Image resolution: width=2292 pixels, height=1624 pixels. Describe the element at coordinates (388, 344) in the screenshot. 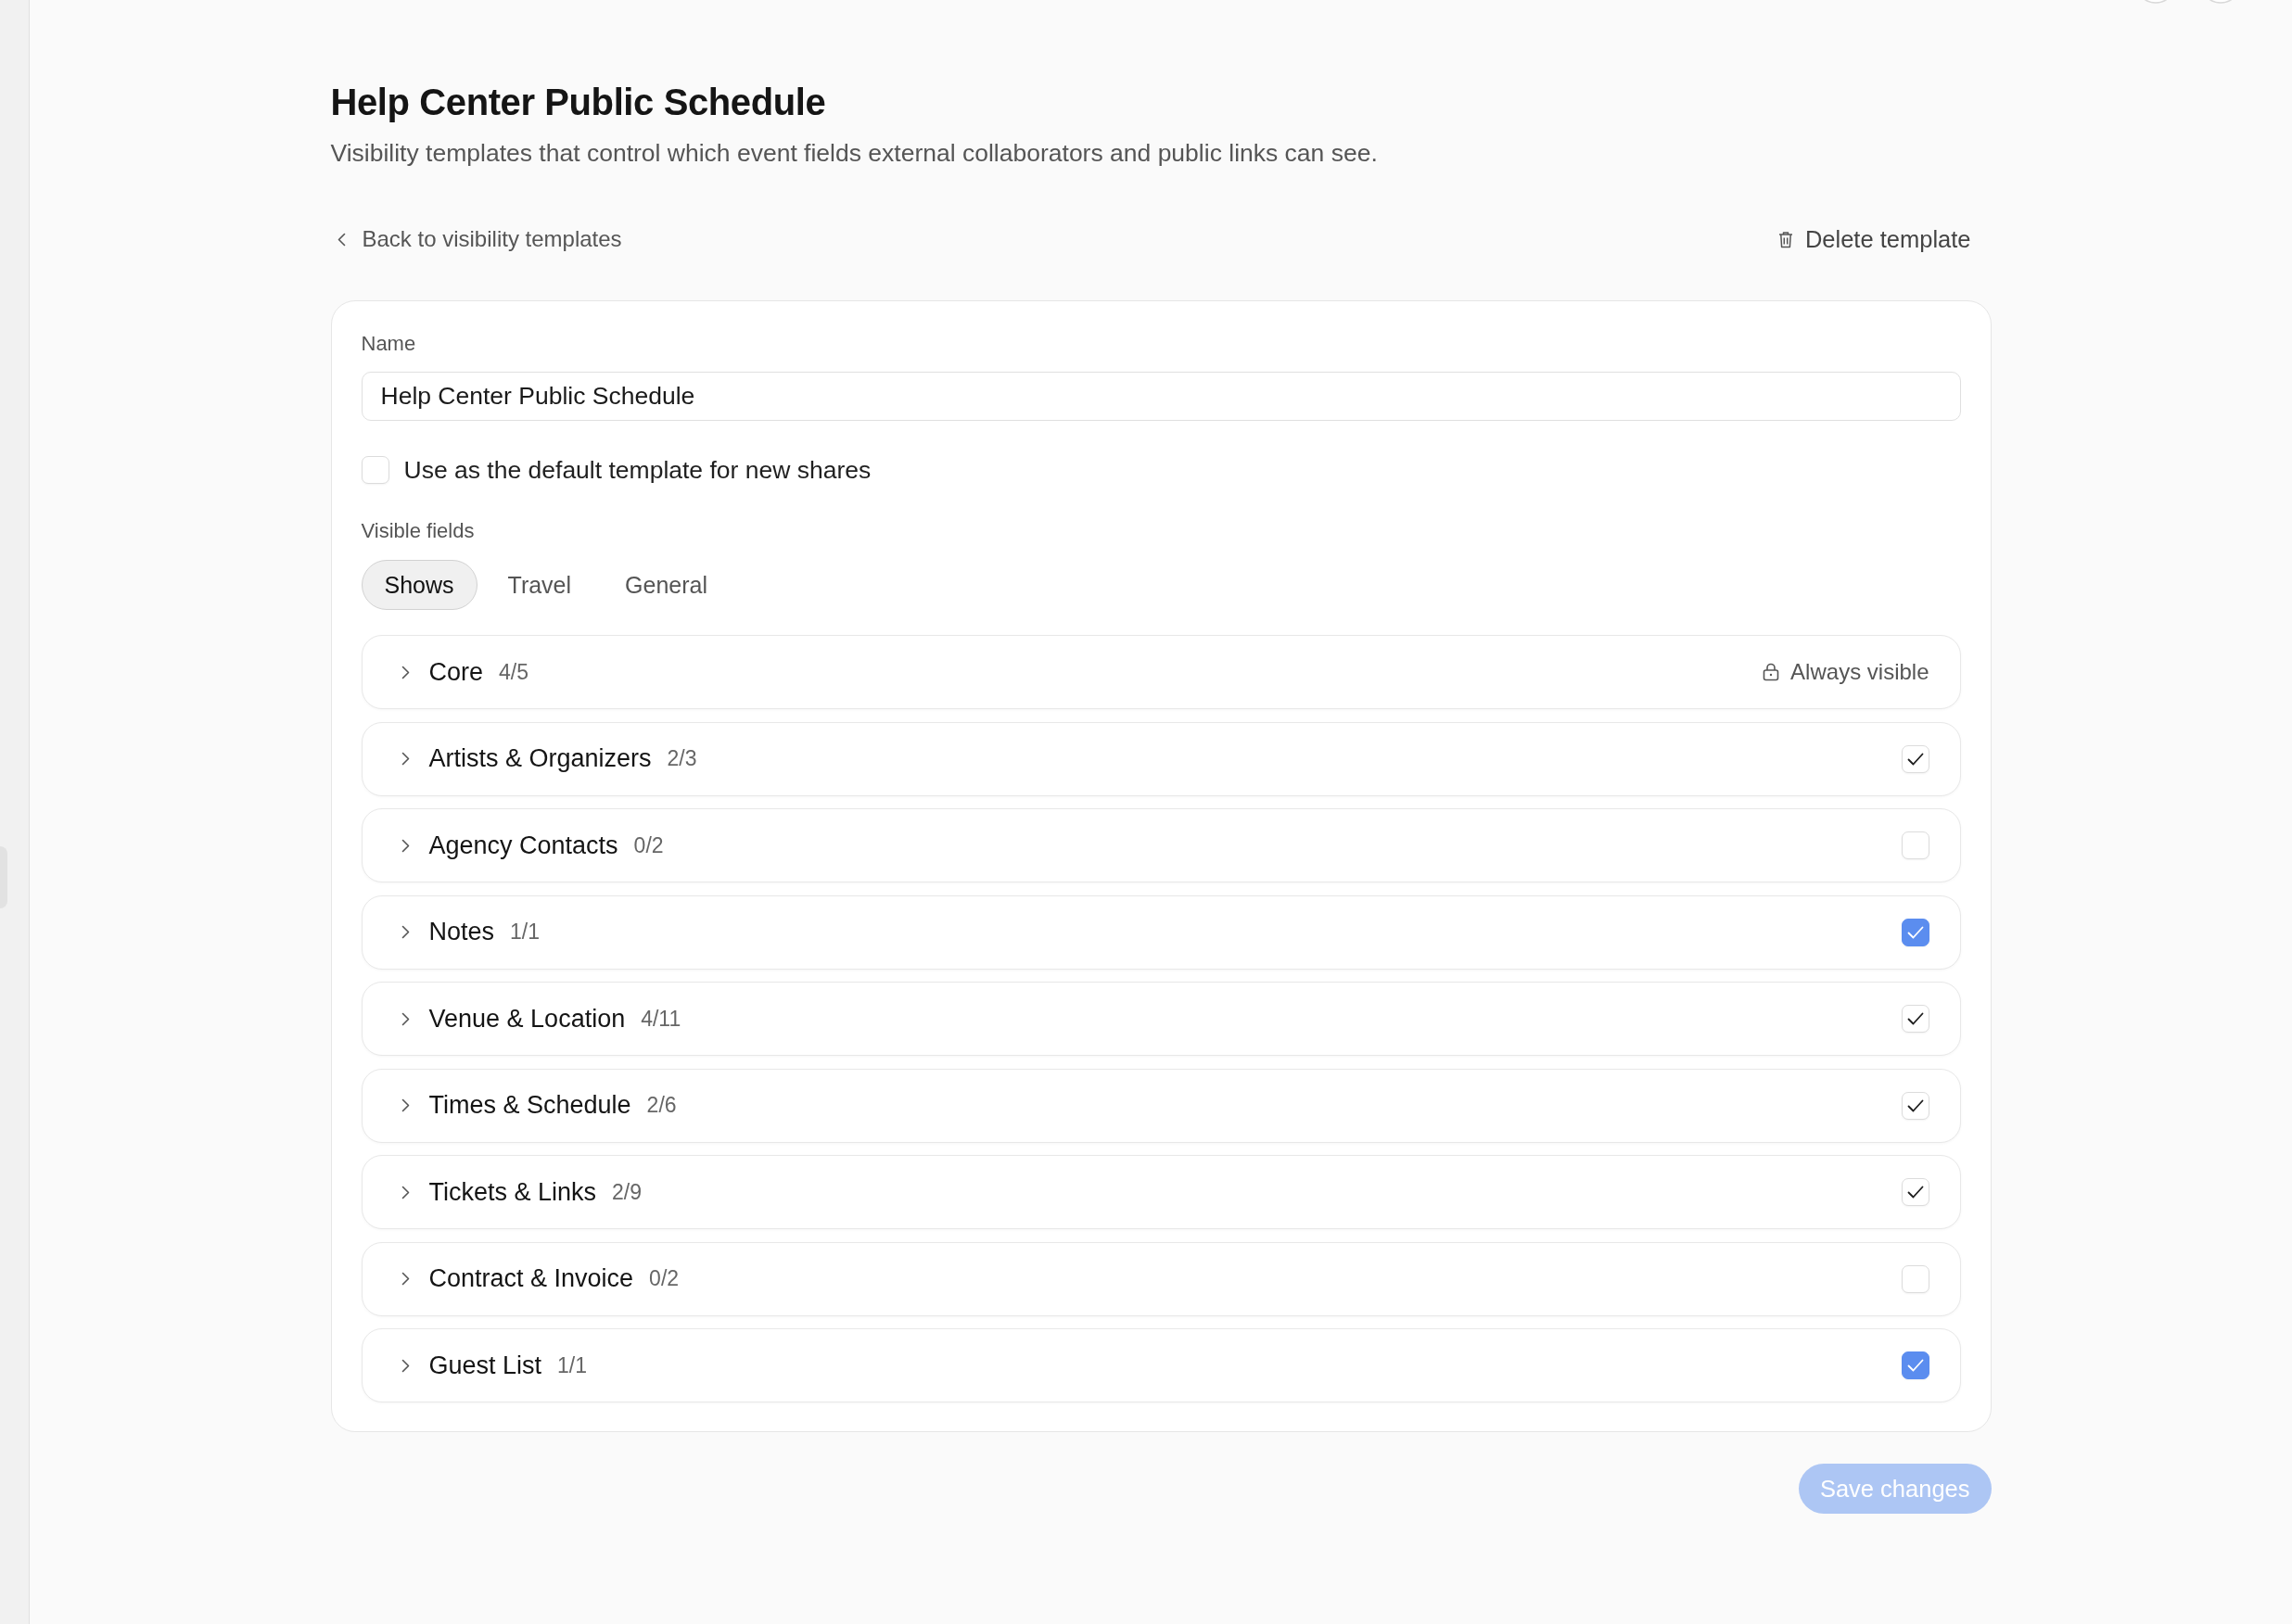

I see `name-label: Name` at that location.